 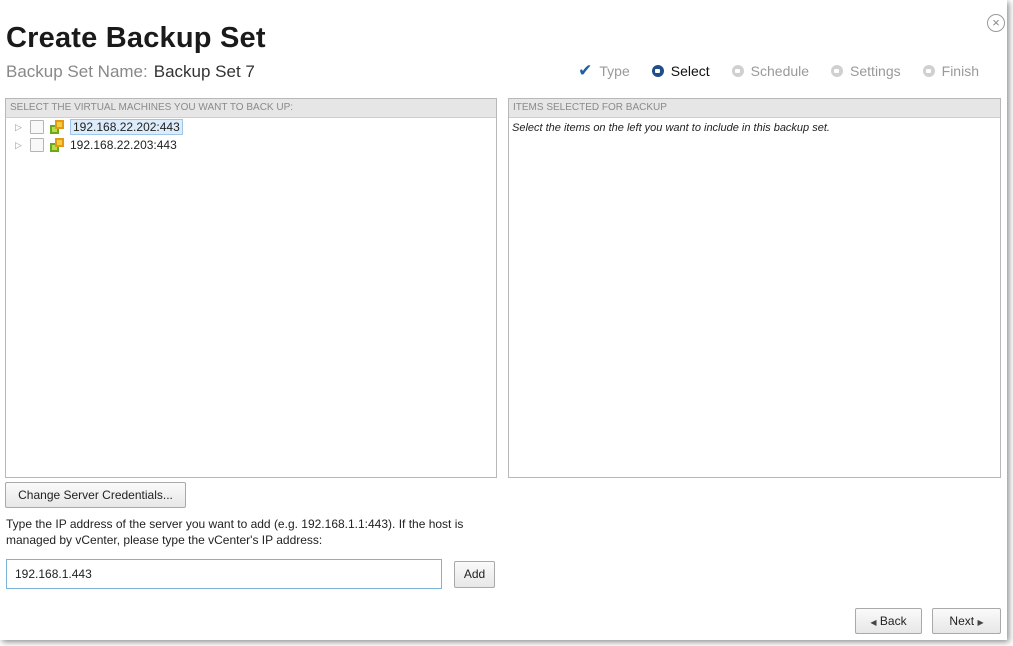 I want to click on step-label: Schedule, so click(x=780, y=71).